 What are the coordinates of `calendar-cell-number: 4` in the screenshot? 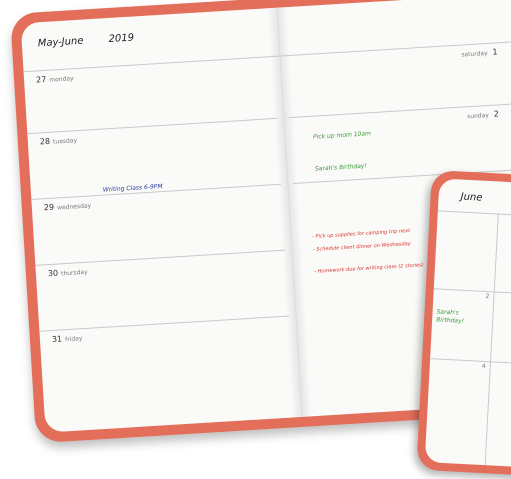 It's located at (483, 366).